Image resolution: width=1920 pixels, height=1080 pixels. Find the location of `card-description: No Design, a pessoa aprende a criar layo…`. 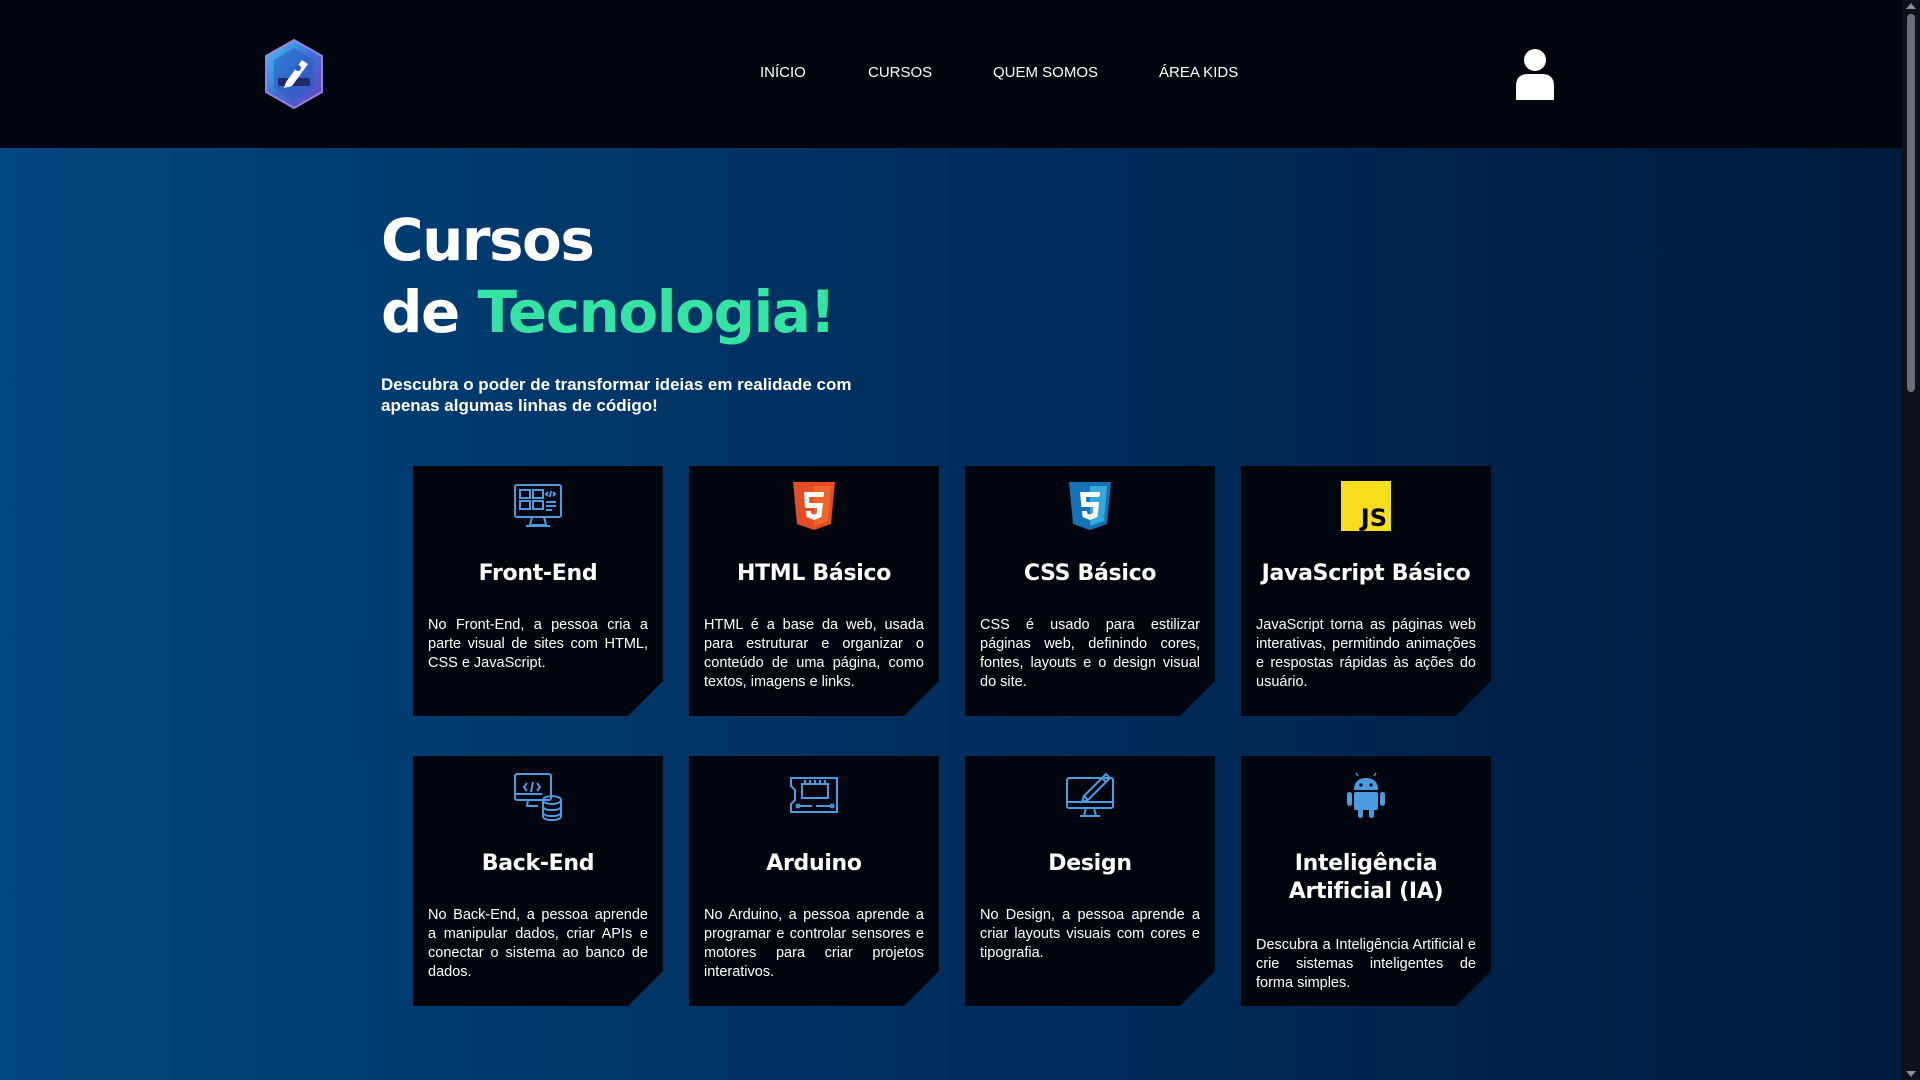

card-description: No Design, a pessoa aprende a criar layo… is located at coordinates (1090, 934).